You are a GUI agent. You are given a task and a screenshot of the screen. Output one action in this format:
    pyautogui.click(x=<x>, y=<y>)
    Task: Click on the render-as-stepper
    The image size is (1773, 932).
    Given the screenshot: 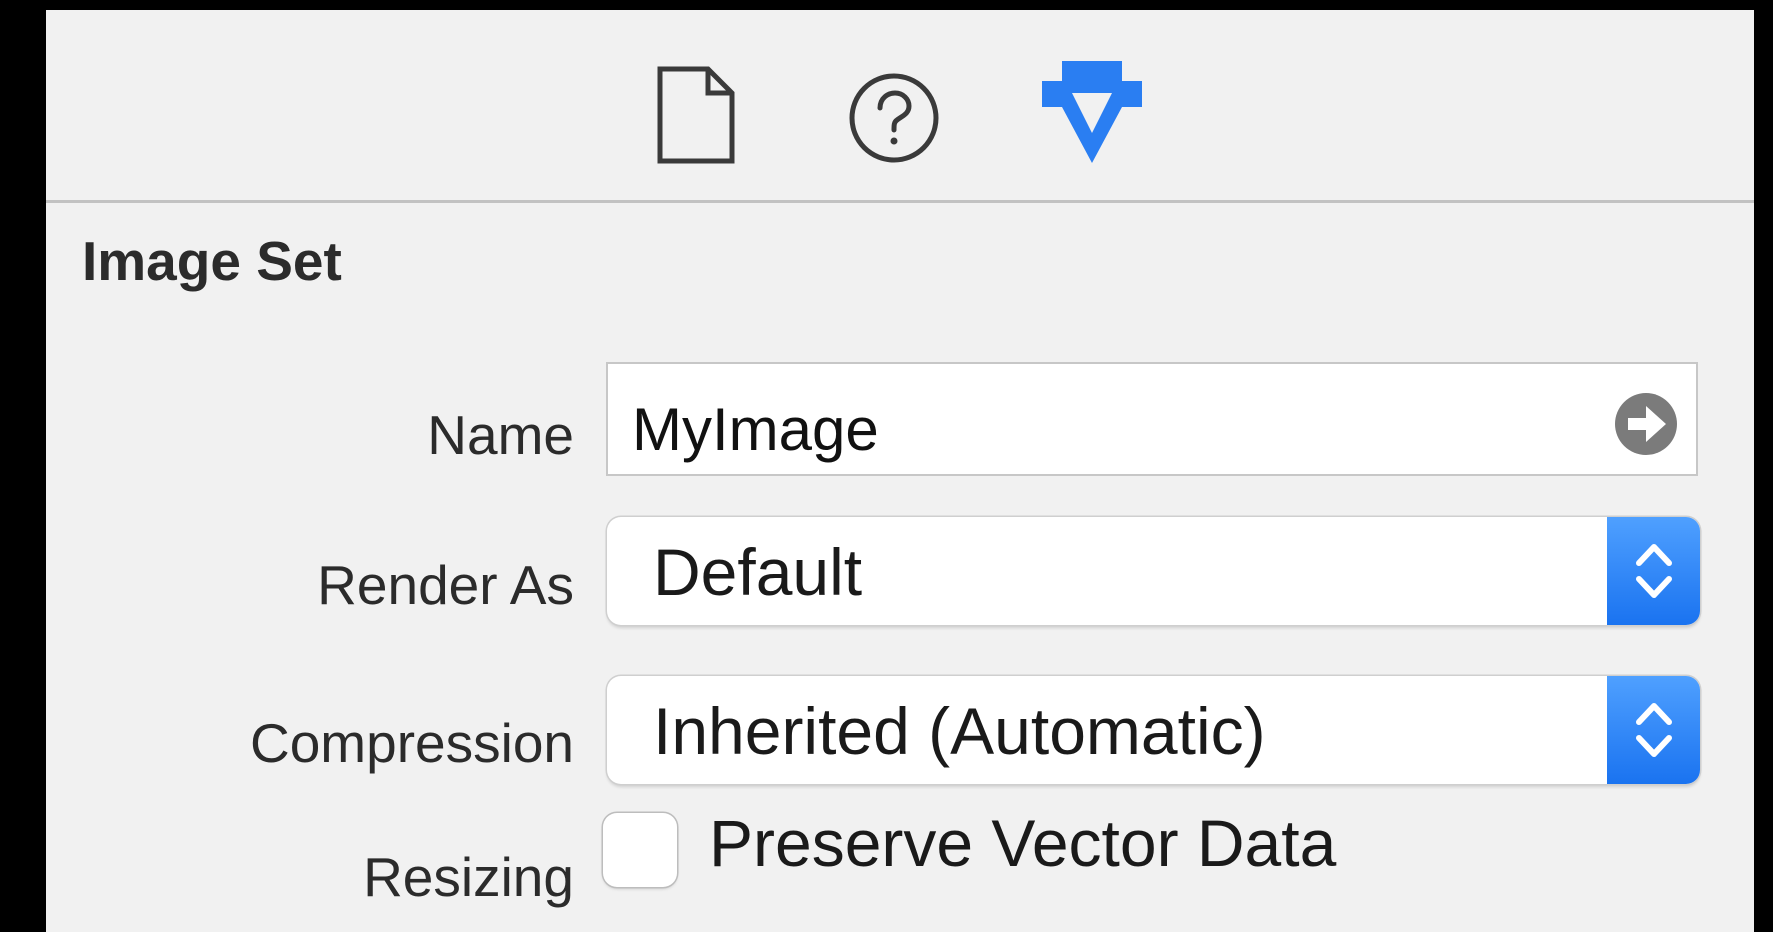 What is the action you would take?
    pyautogui.click(x=1653, y=571)
    